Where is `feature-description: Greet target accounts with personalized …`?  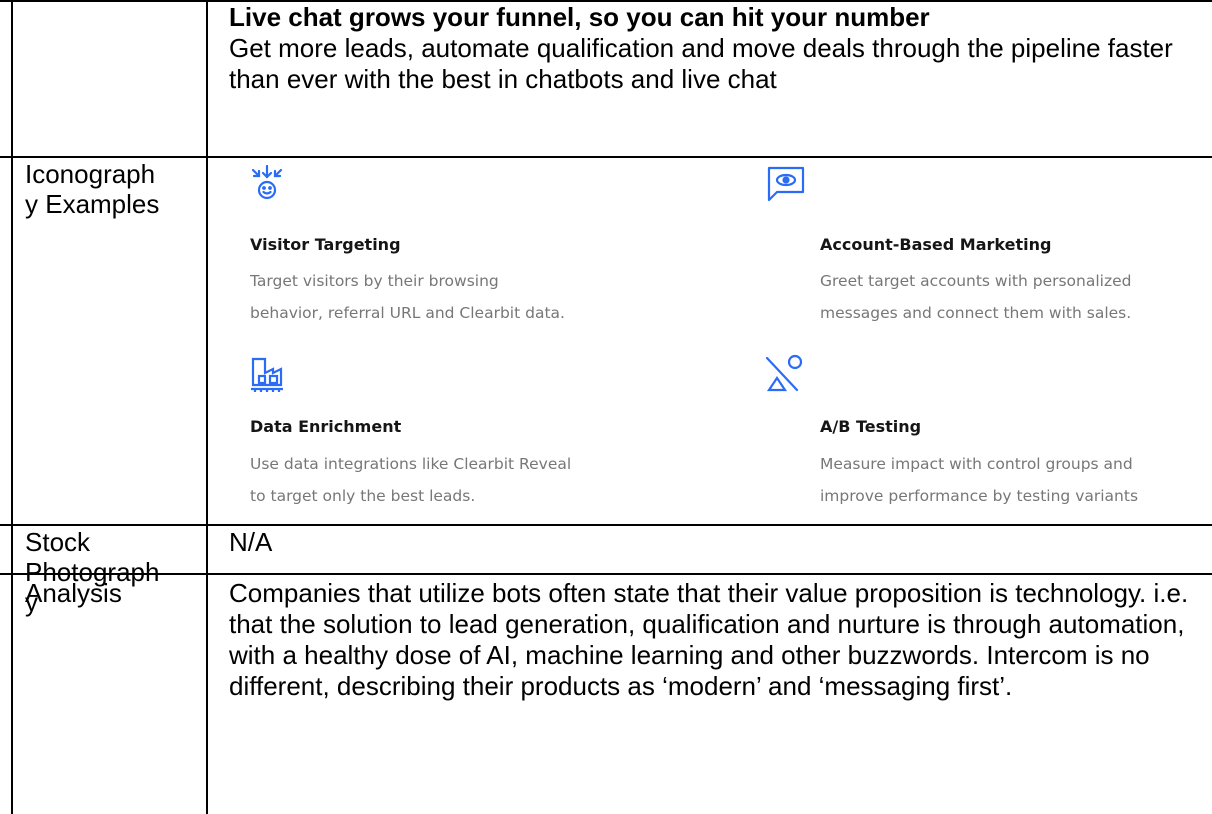 feature-description: Greet target accounts with personalized … is located at coordinates (976, 297).